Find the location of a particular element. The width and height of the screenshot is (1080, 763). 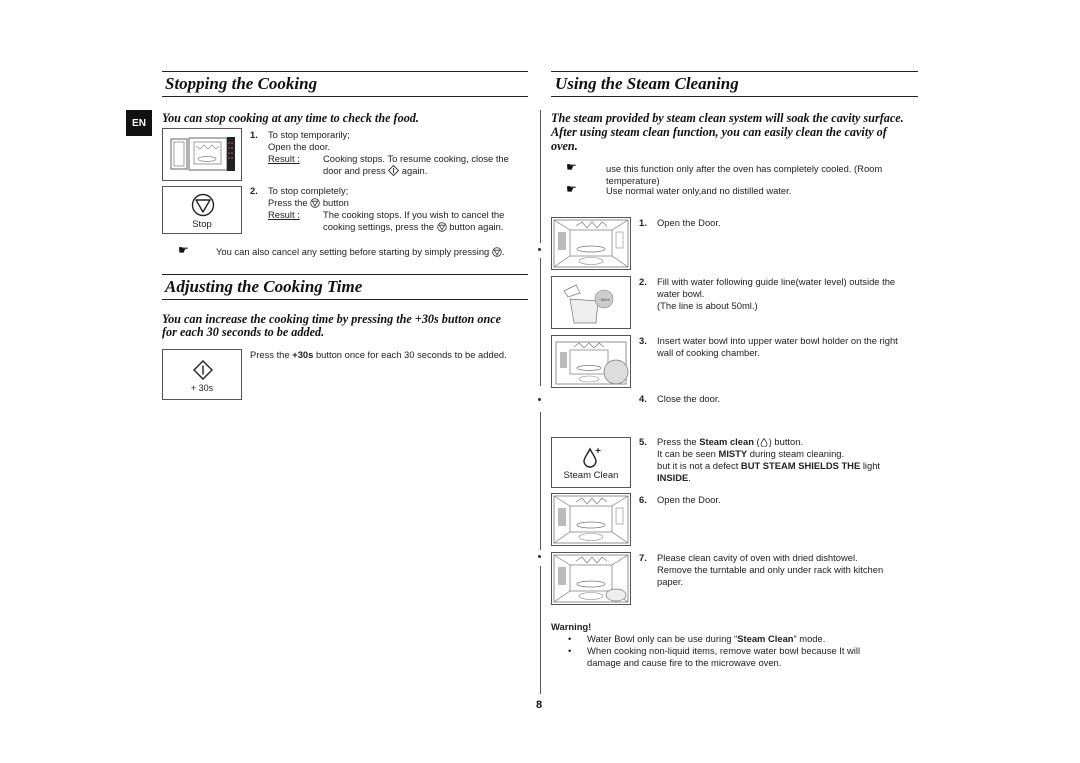

step-text: wall of cooking chamber. is located at coordinates (708, 352).